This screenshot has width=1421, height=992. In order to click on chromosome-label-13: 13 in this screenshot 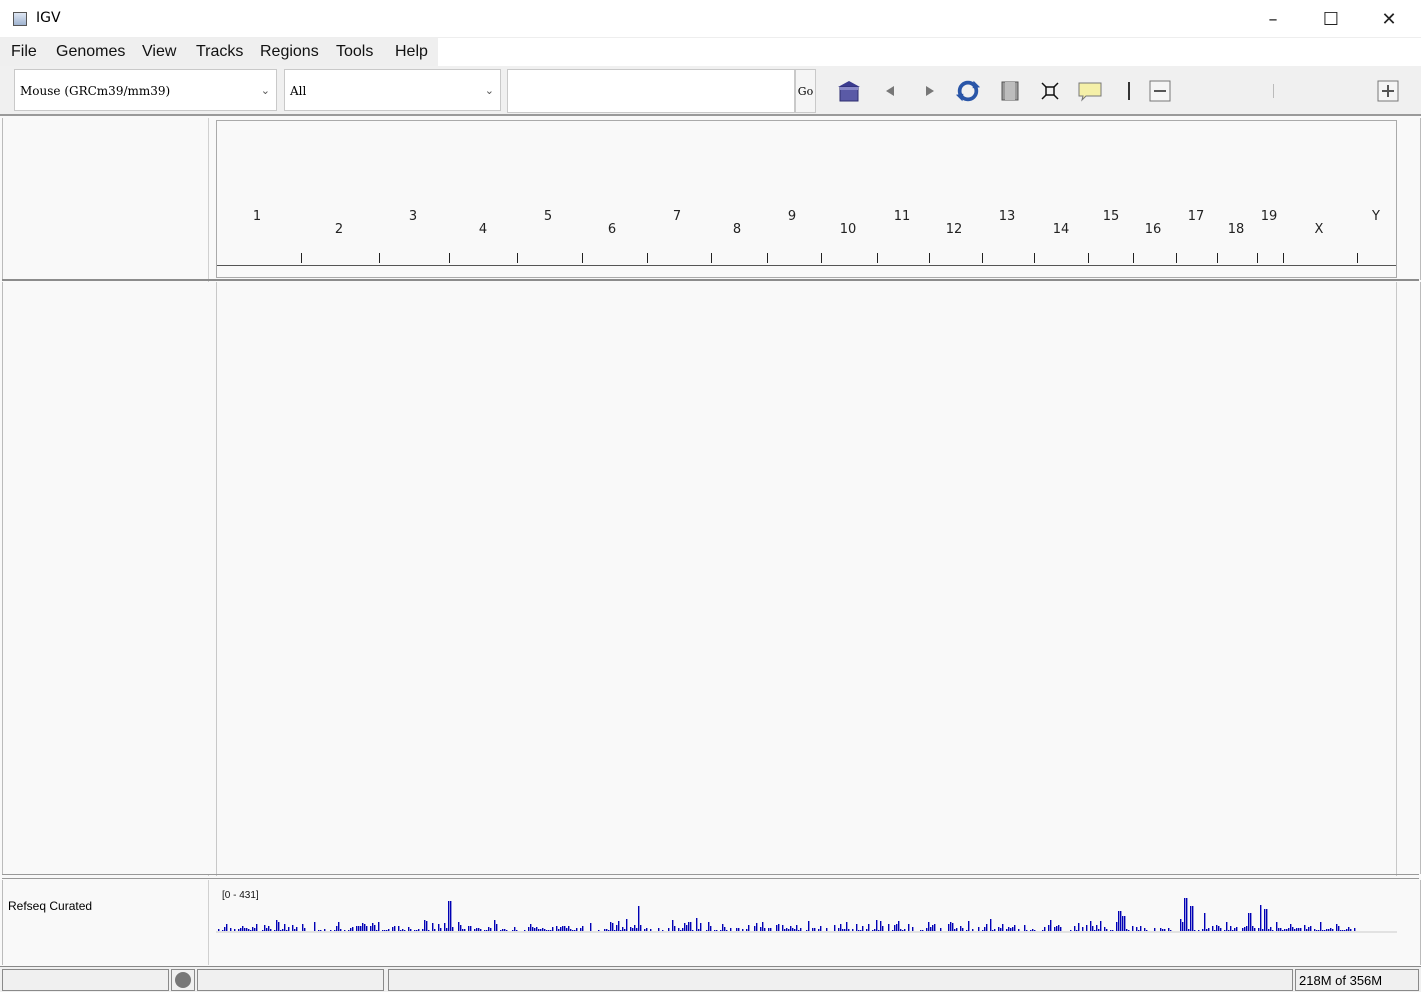, I will do `click(1007, 216)`.